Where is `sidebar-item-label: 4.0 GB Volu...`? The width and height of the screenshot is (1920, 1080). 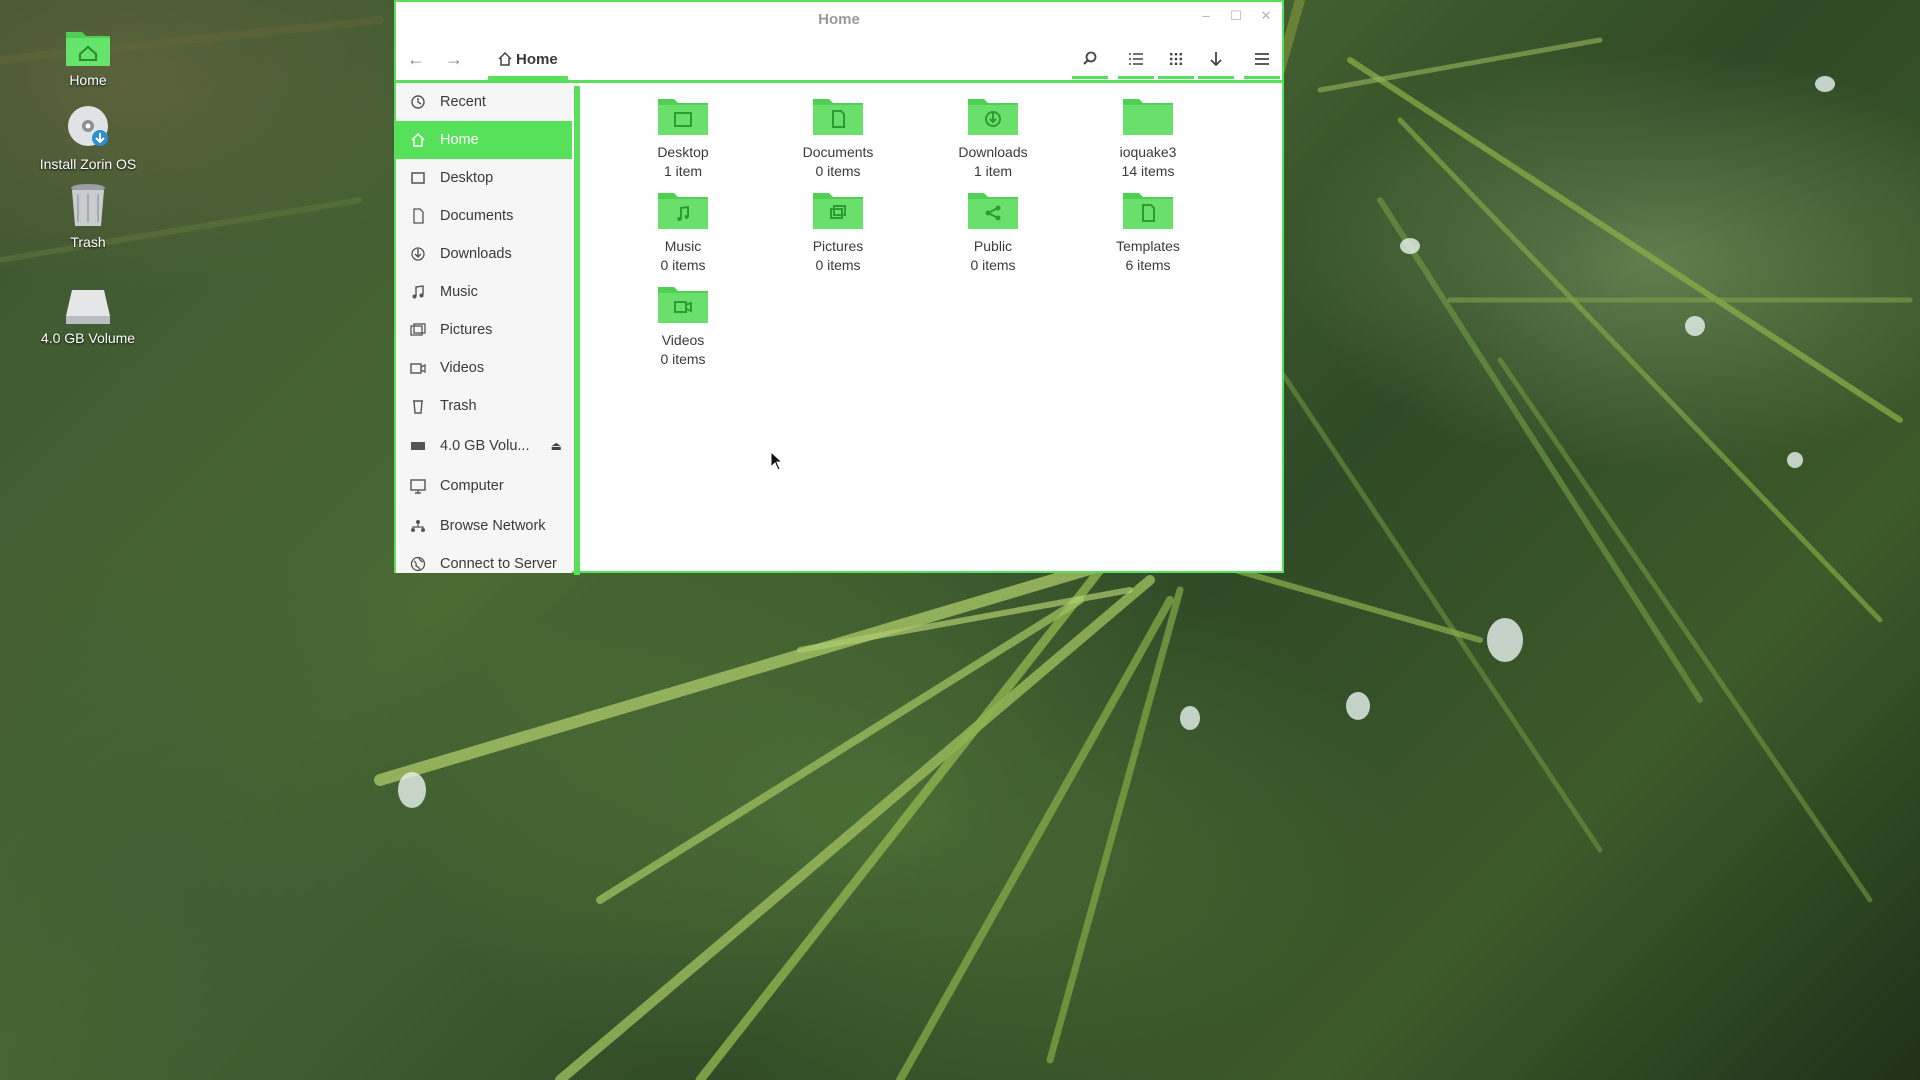
sidebar-item-label: 4.0 GB Volu... is located at coordinates (485, 446).